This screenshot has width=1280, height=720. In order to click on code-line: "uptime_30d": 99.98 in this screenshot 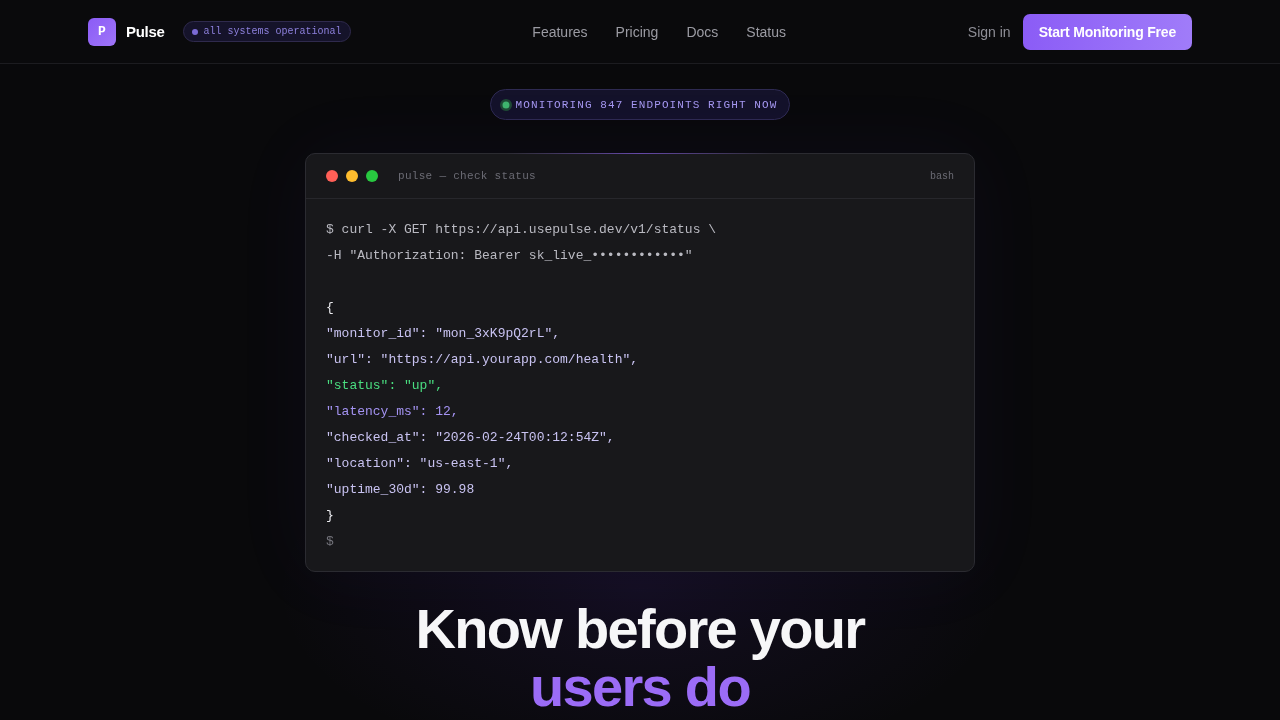, I will do `click(400, 490)`.